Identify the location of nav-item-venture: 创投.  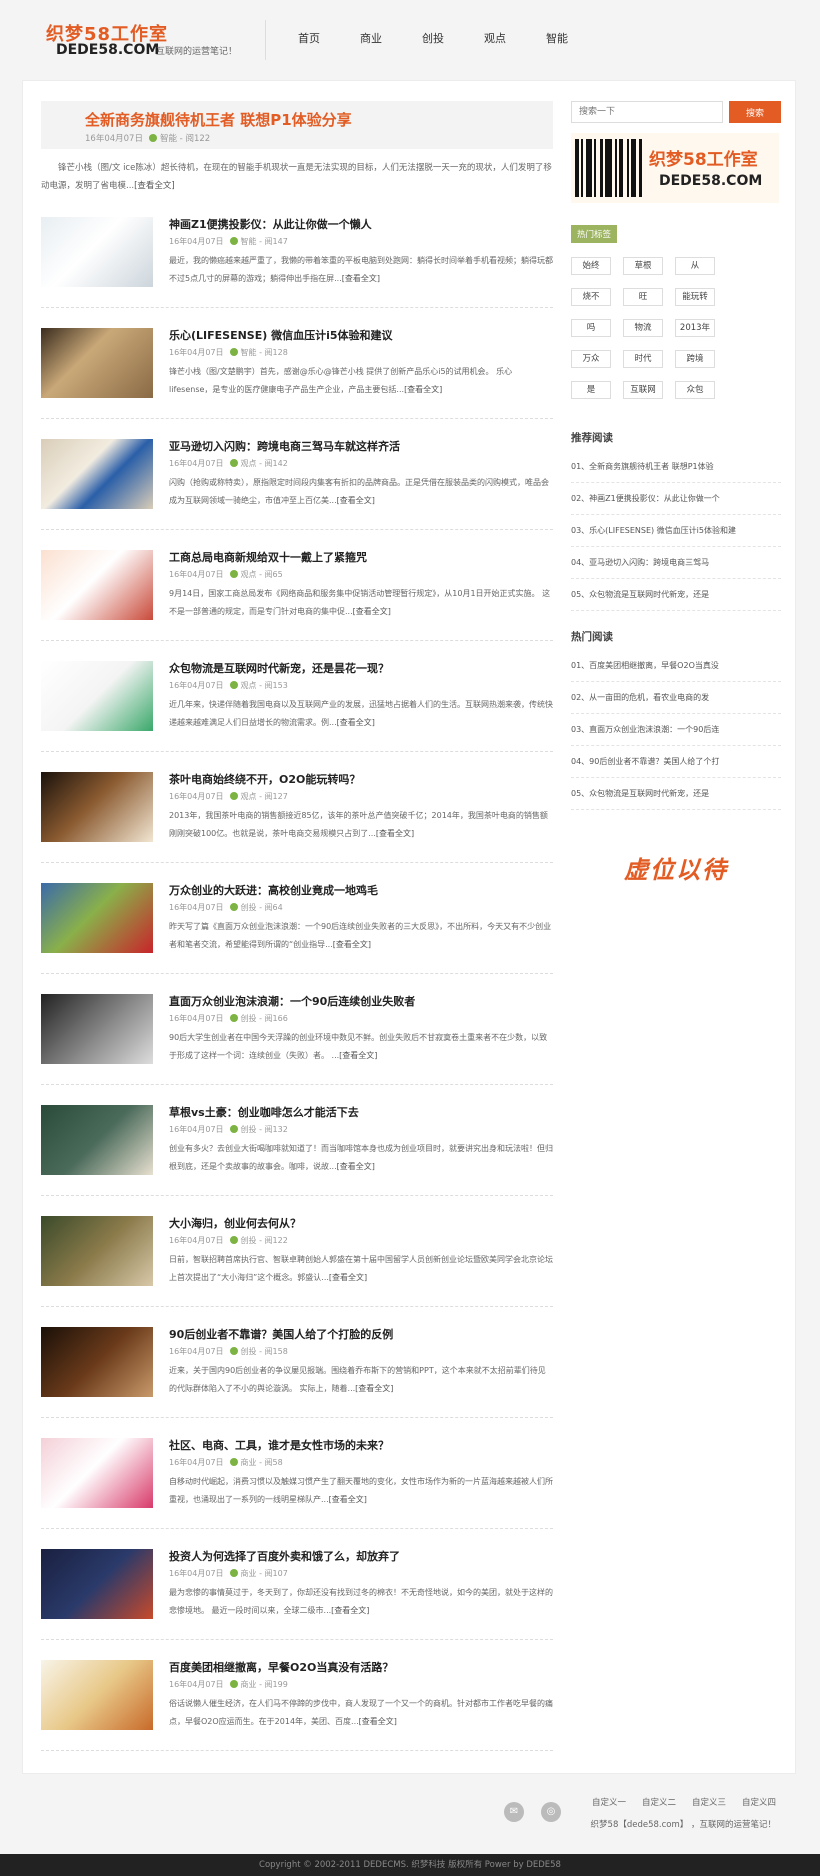
(433, 38).